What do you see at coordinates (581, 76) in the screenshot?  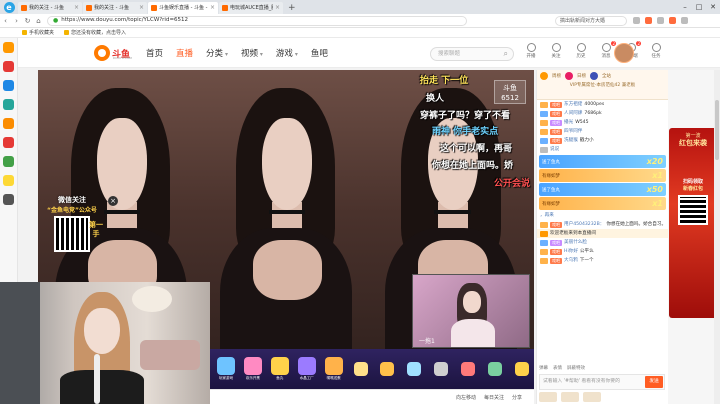 I see `rank-tab: 日榜` at bounding box center [581, 76].